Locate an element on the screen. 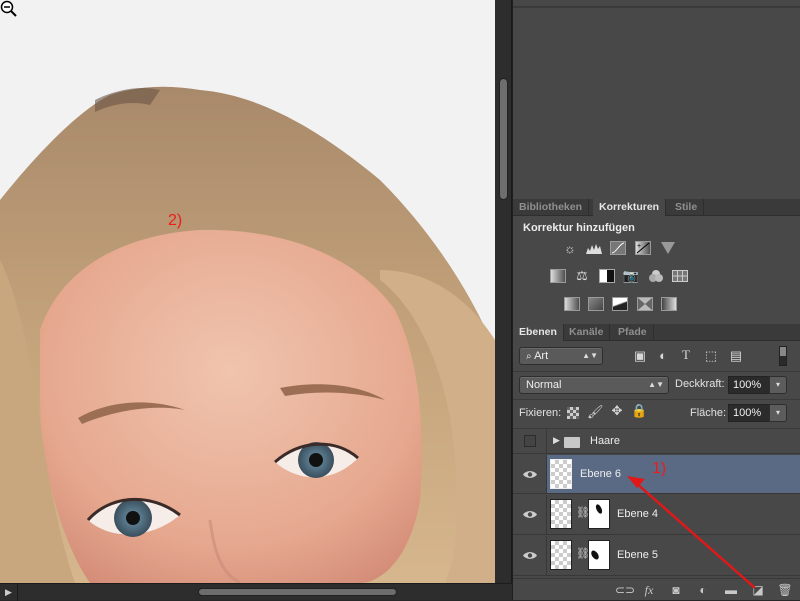 Image resolution: width=800 pixels, height=601 pixels. vertical-scrollbar is located at coordinates (503, 291).